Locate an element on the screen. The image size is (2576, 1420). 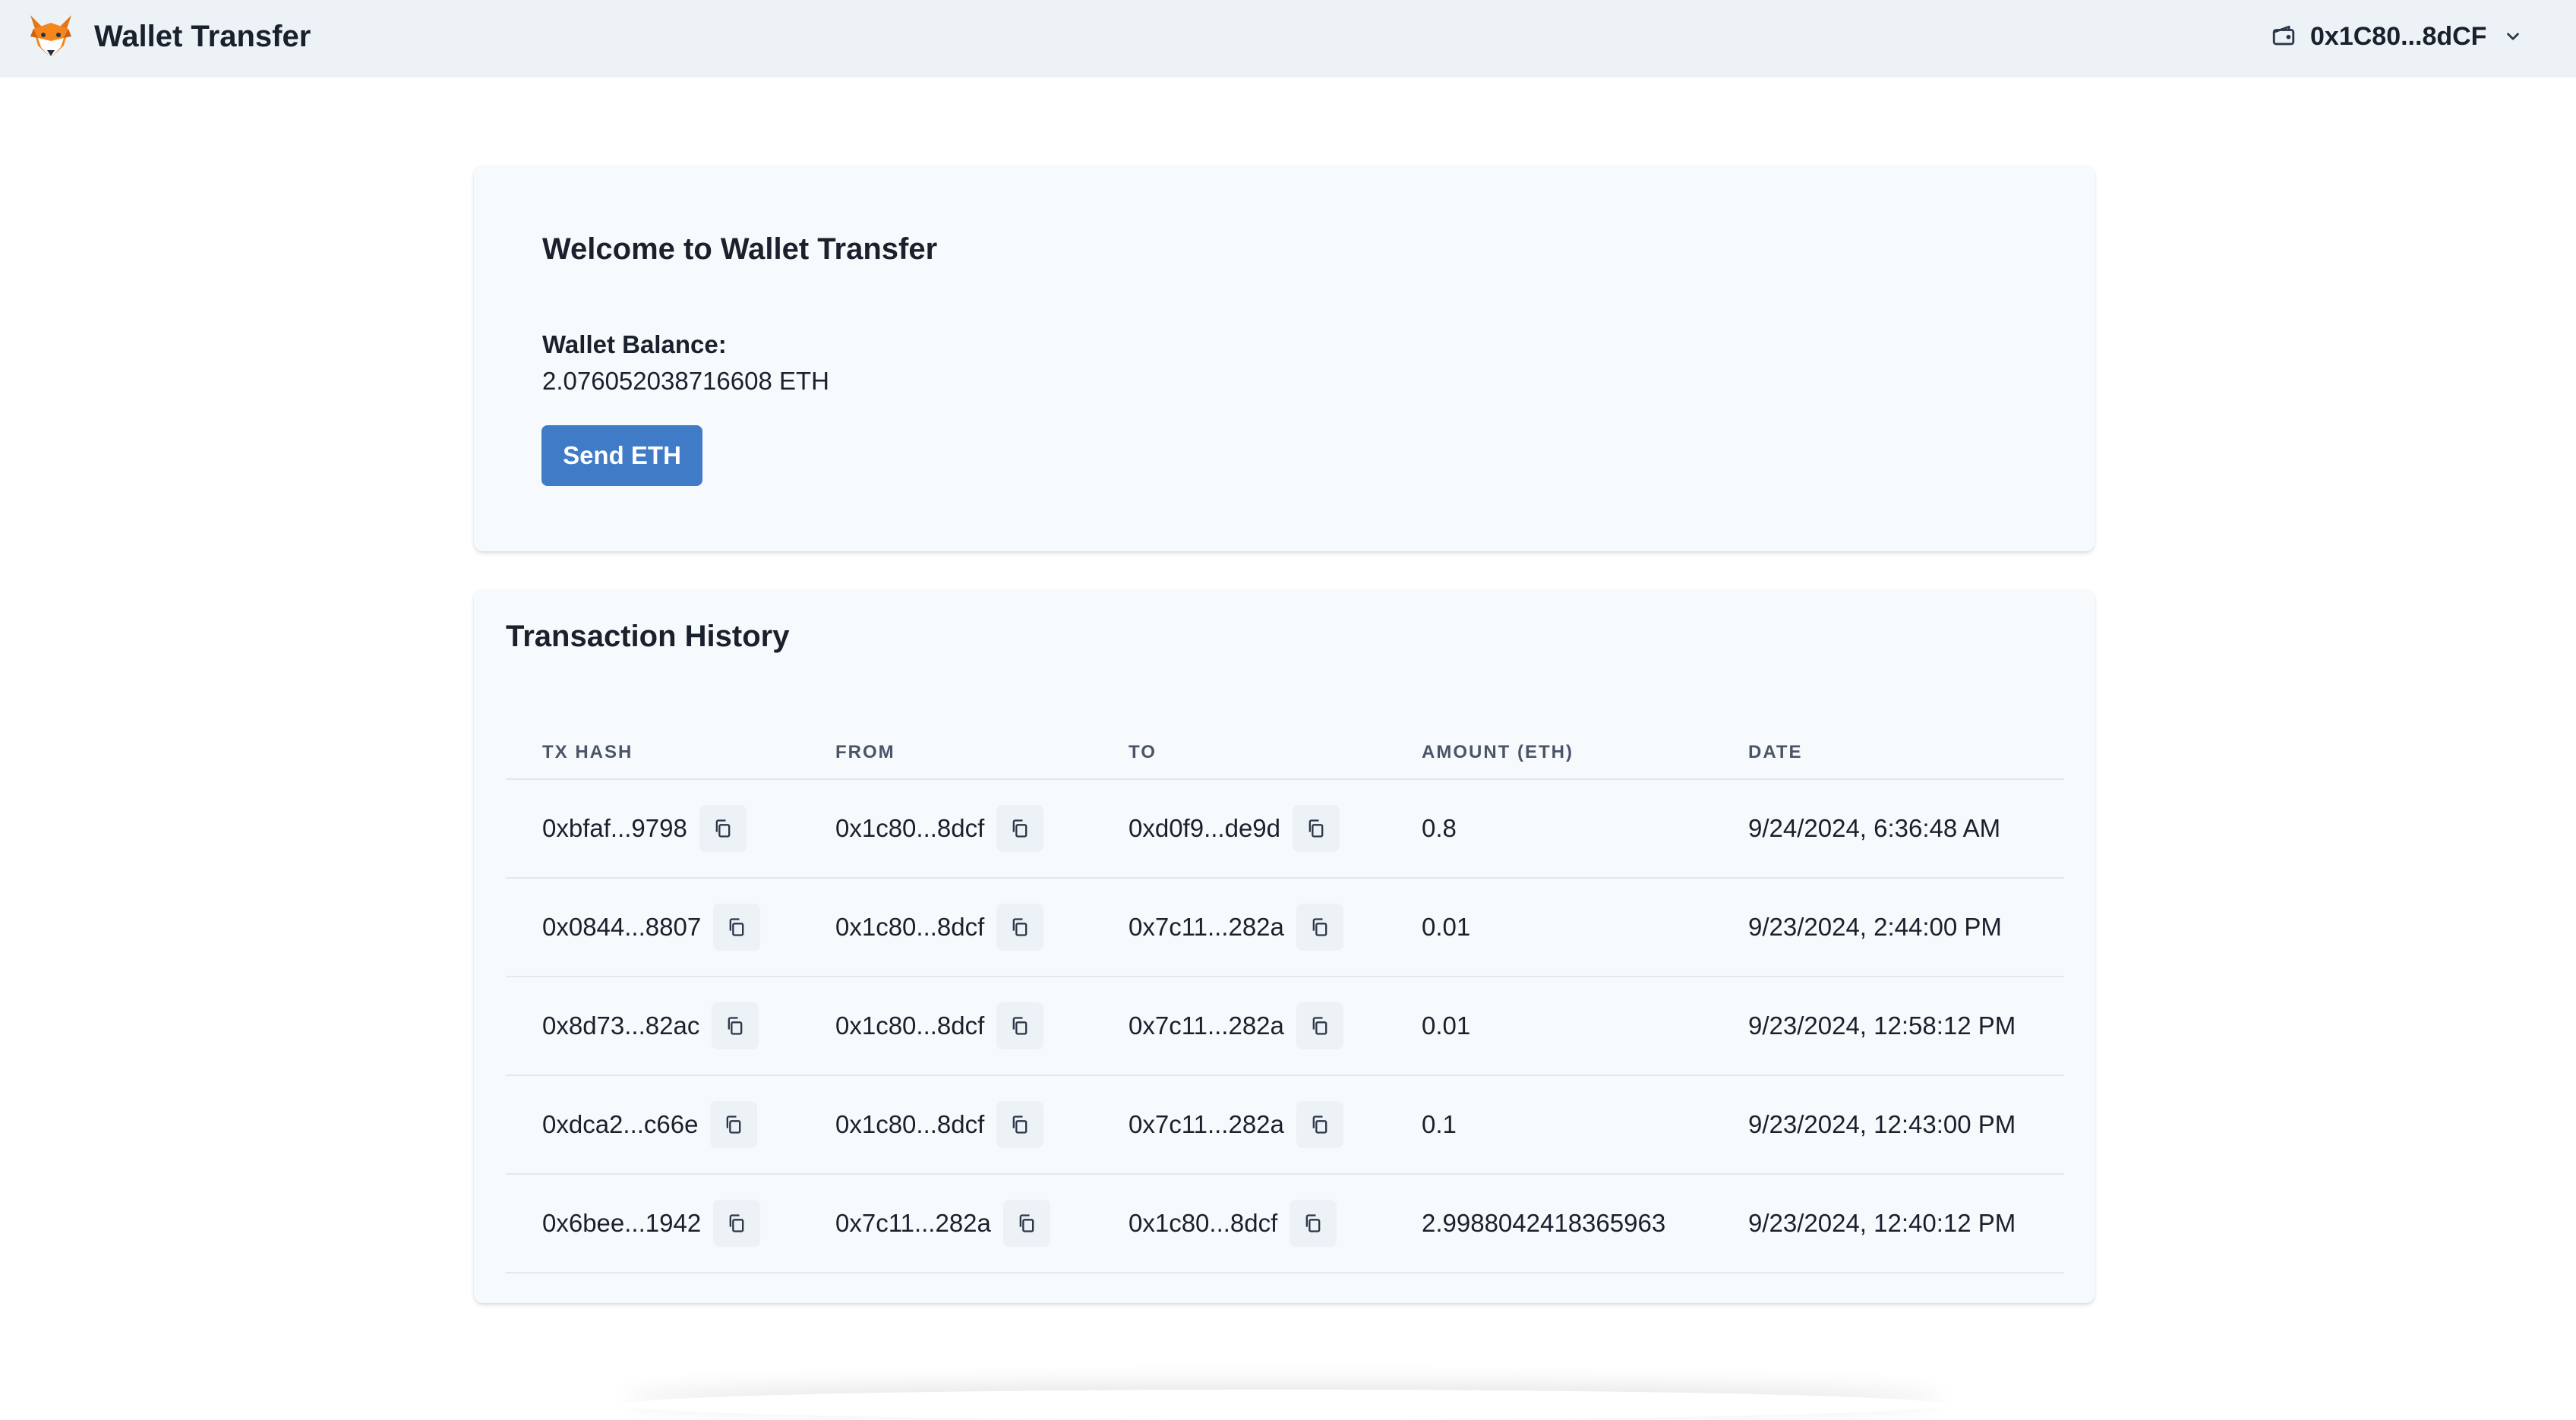
date-cell: 9/23/2024, 12:58:12 PM is located at coordinates (1888, 1026).